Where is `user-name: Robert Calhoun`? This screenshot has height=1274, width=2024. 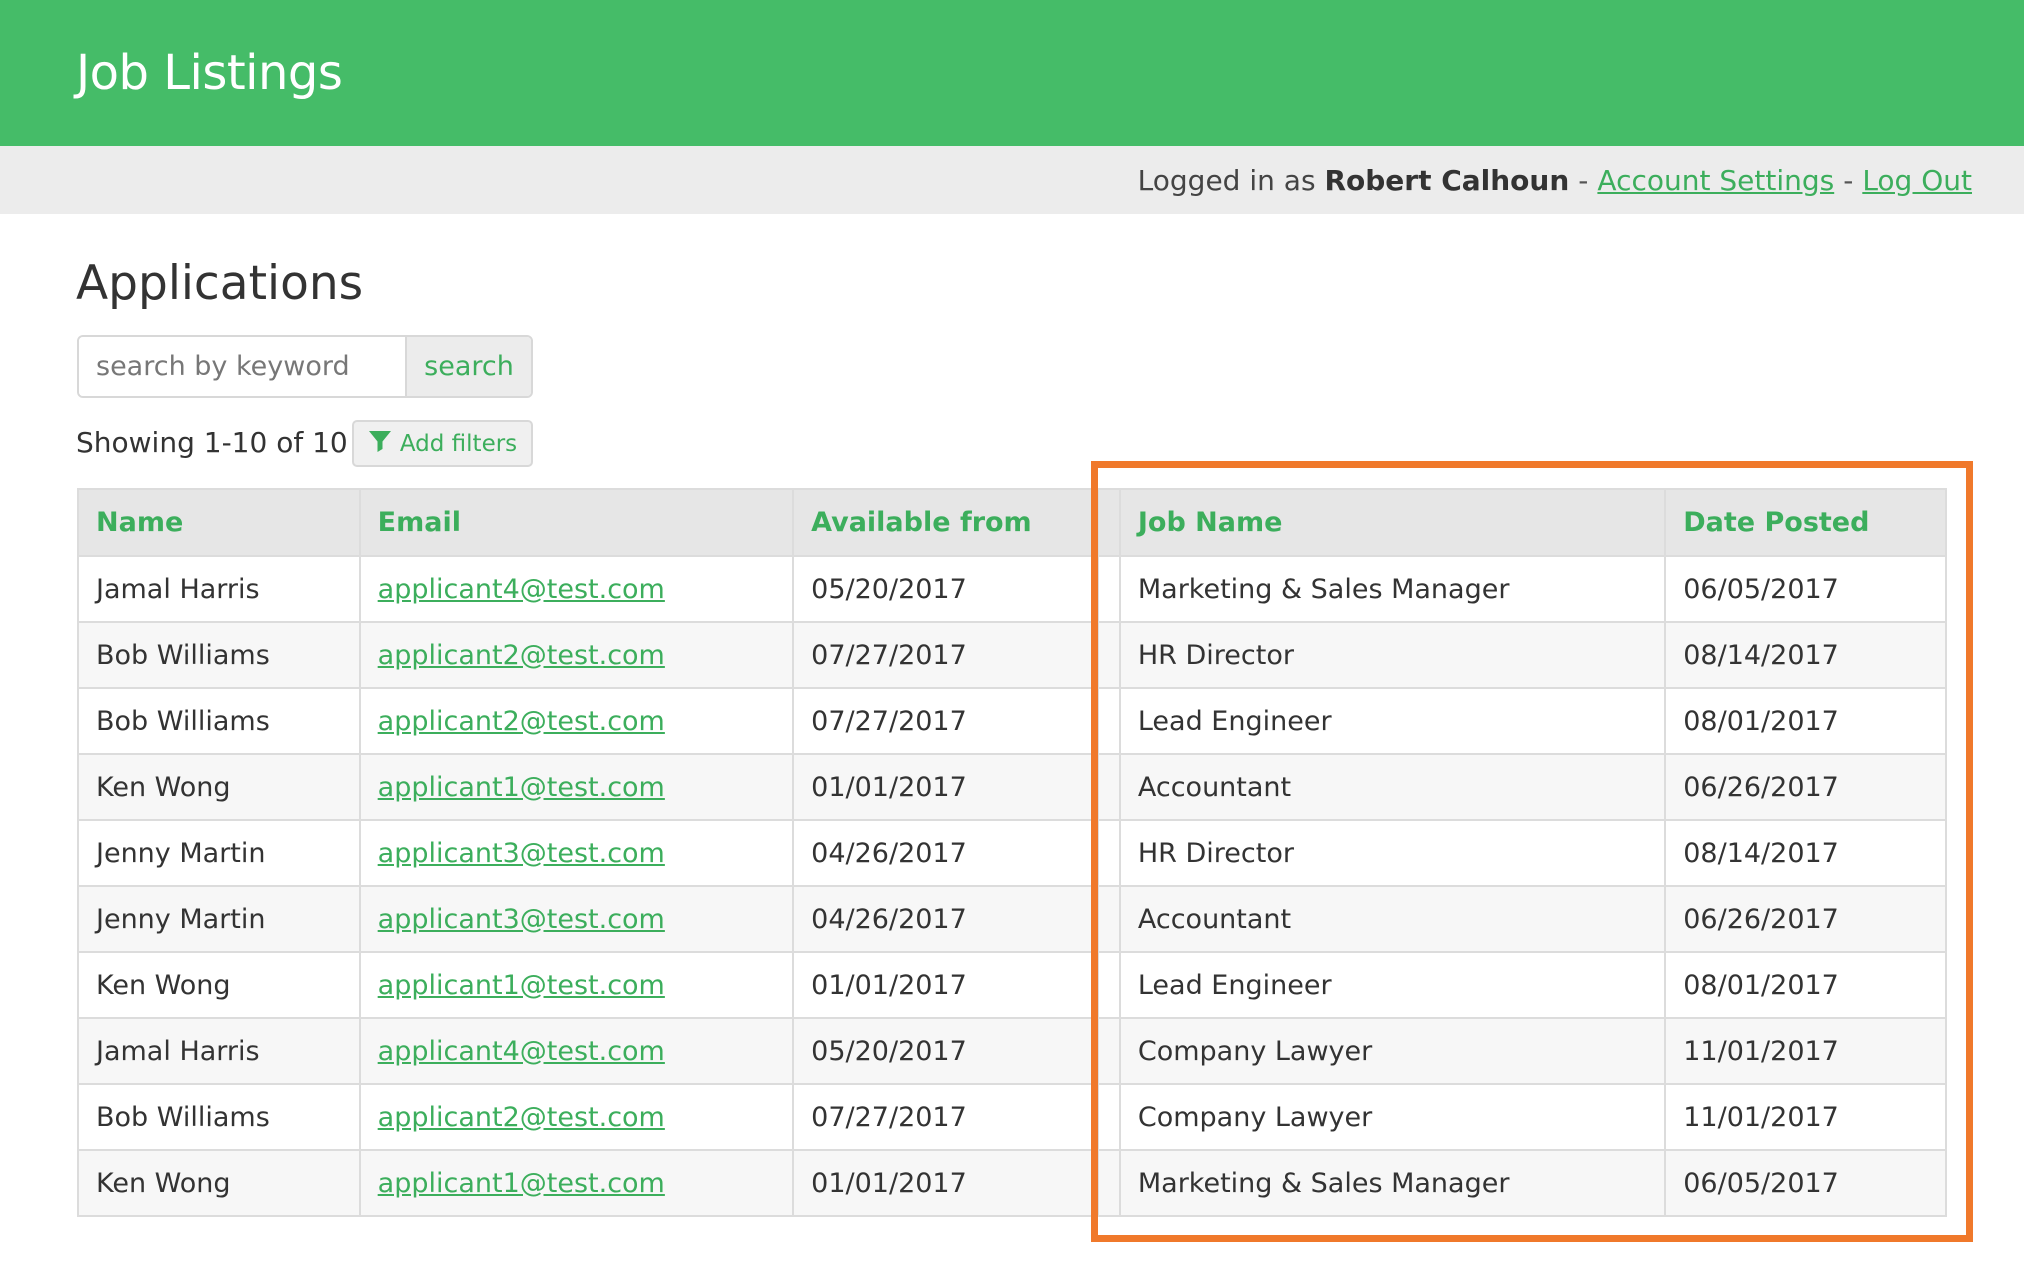 user-name: Robert Calhoun is located at coordinates (1447, 180).